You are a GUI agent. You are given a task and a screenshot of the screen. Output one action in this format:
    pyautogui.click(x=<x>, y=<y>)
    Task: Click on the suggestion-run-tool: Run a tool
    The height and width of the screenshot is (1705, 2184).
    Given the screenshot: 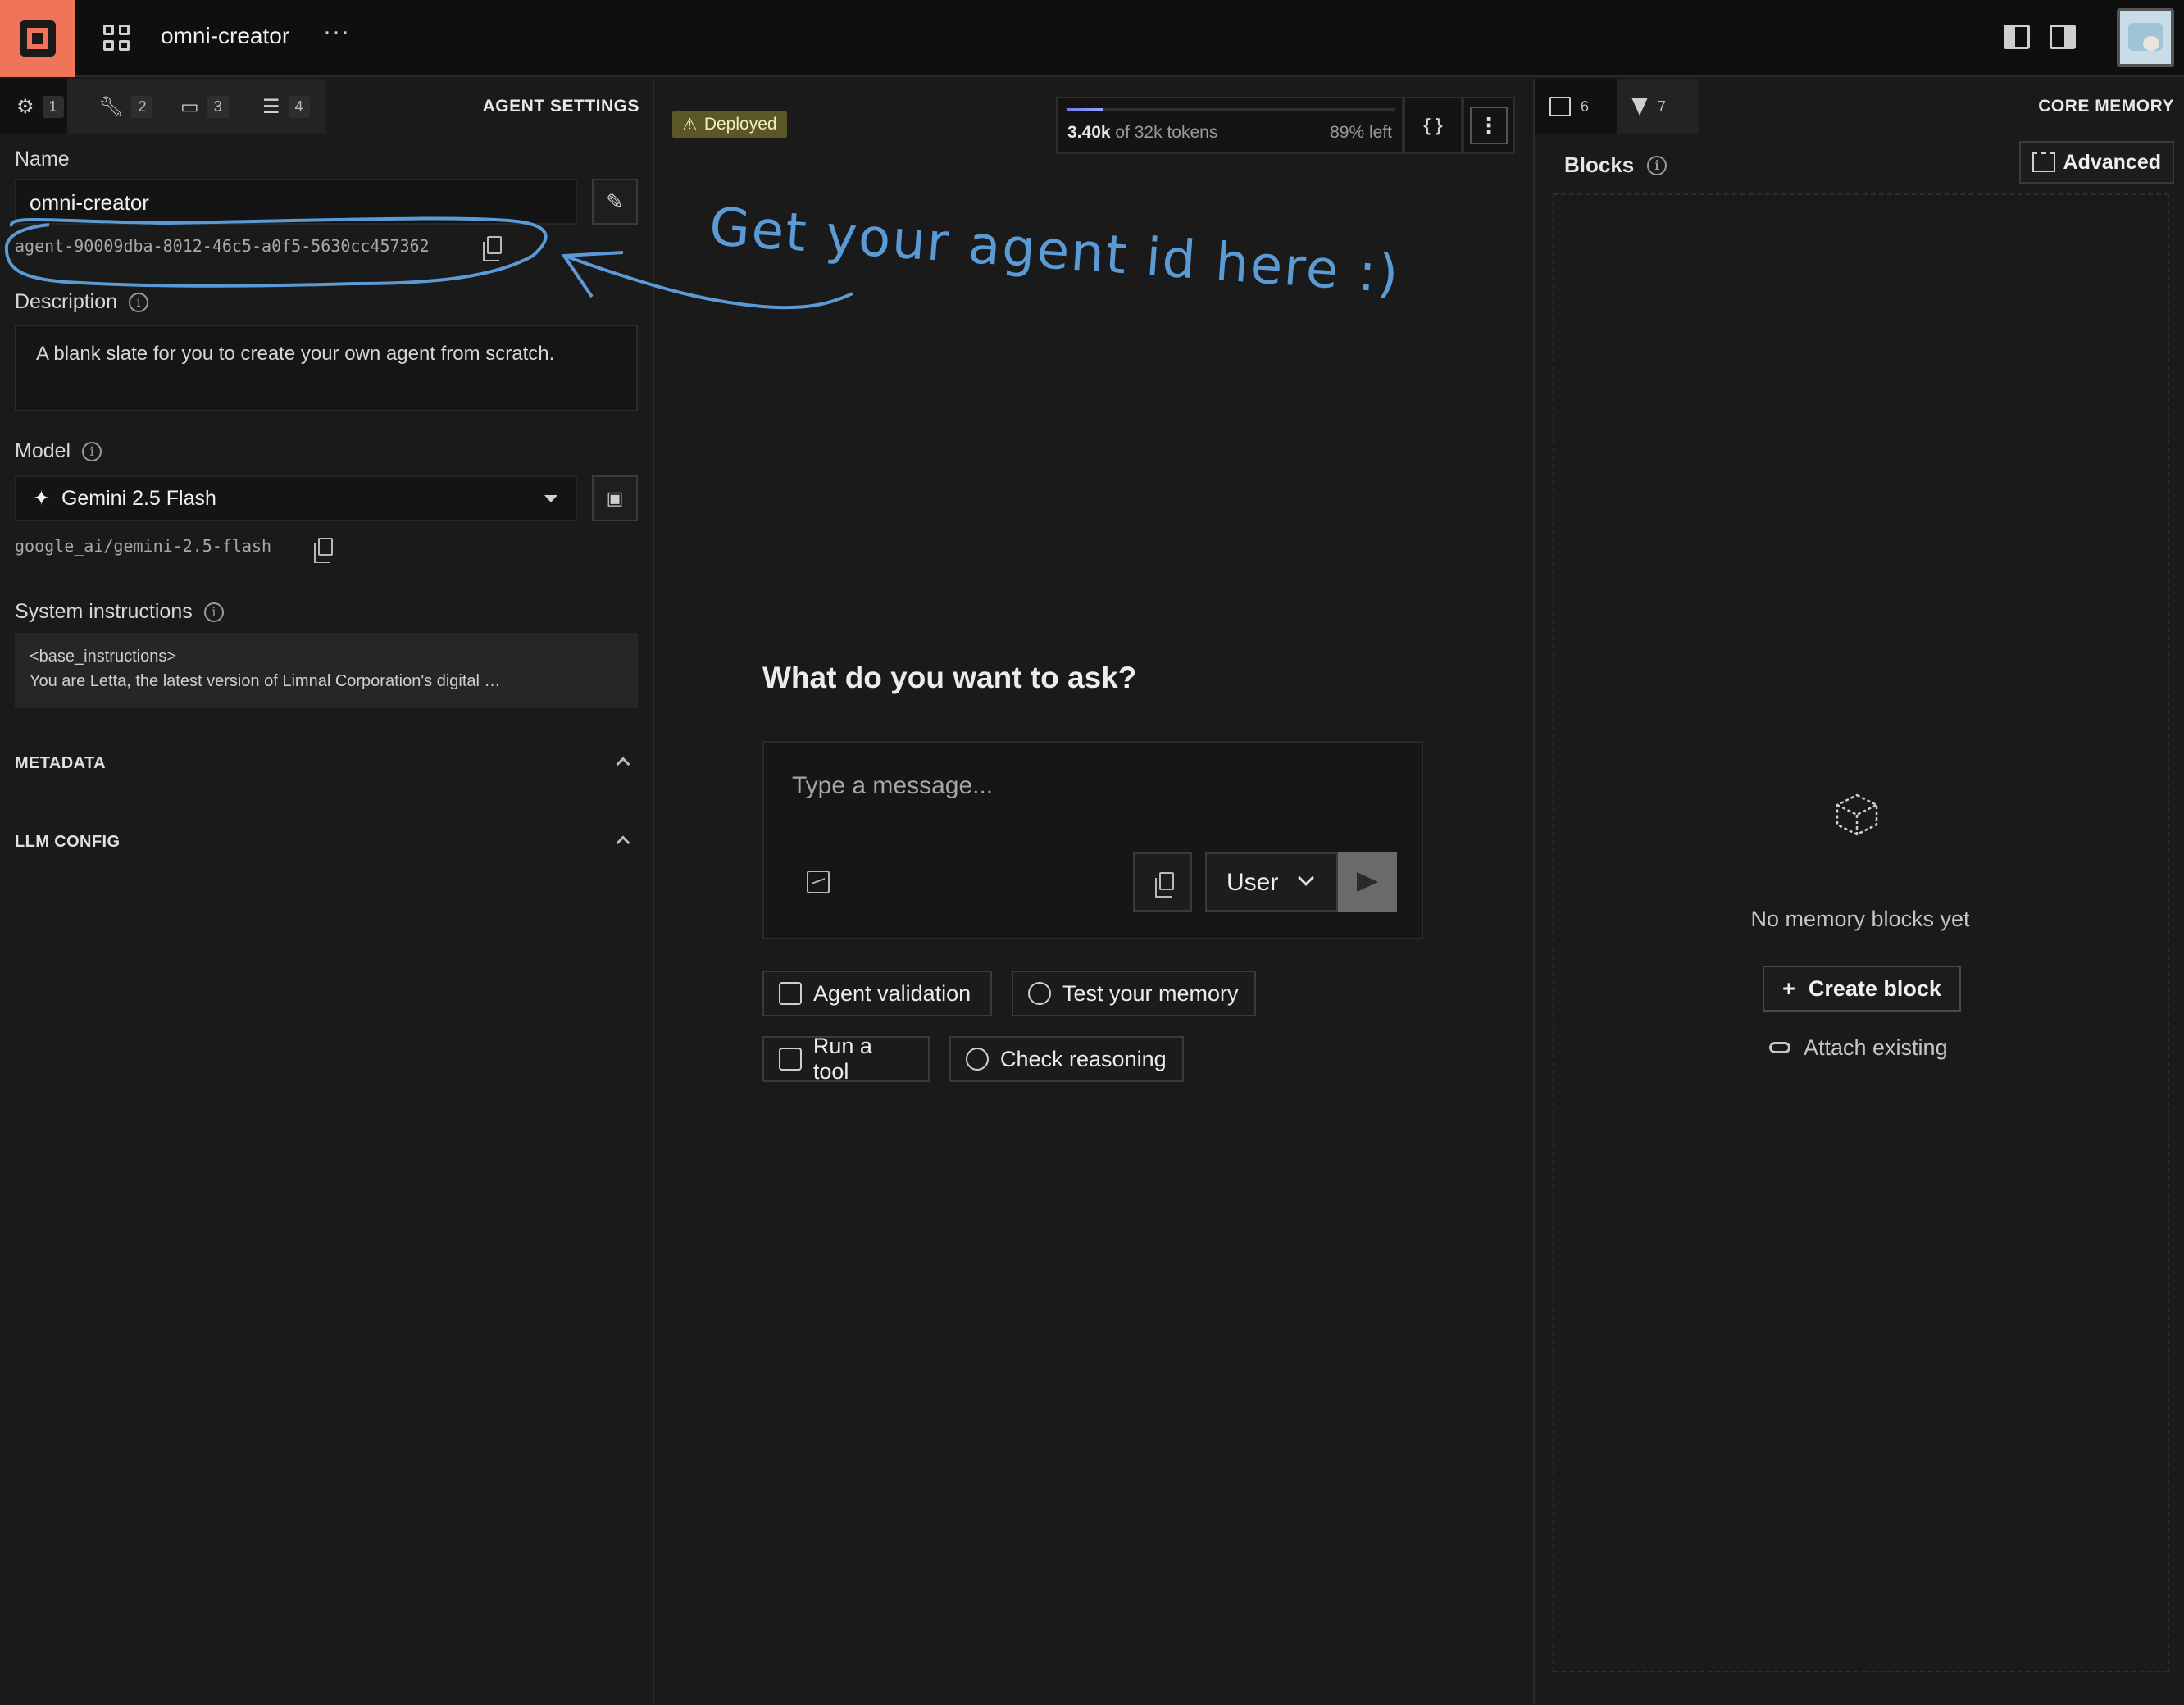 What is the action you would take?
    pyautogui.click(x=846, y=1059)
    